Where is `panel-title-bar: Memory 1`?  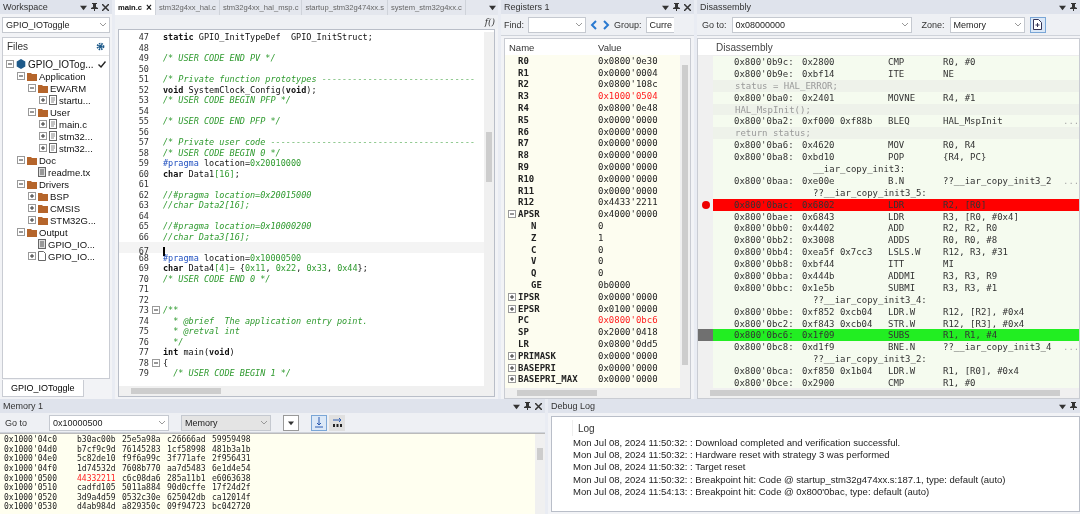 panel-title-bar: Memory 1 is located at coordinates (272, 406).